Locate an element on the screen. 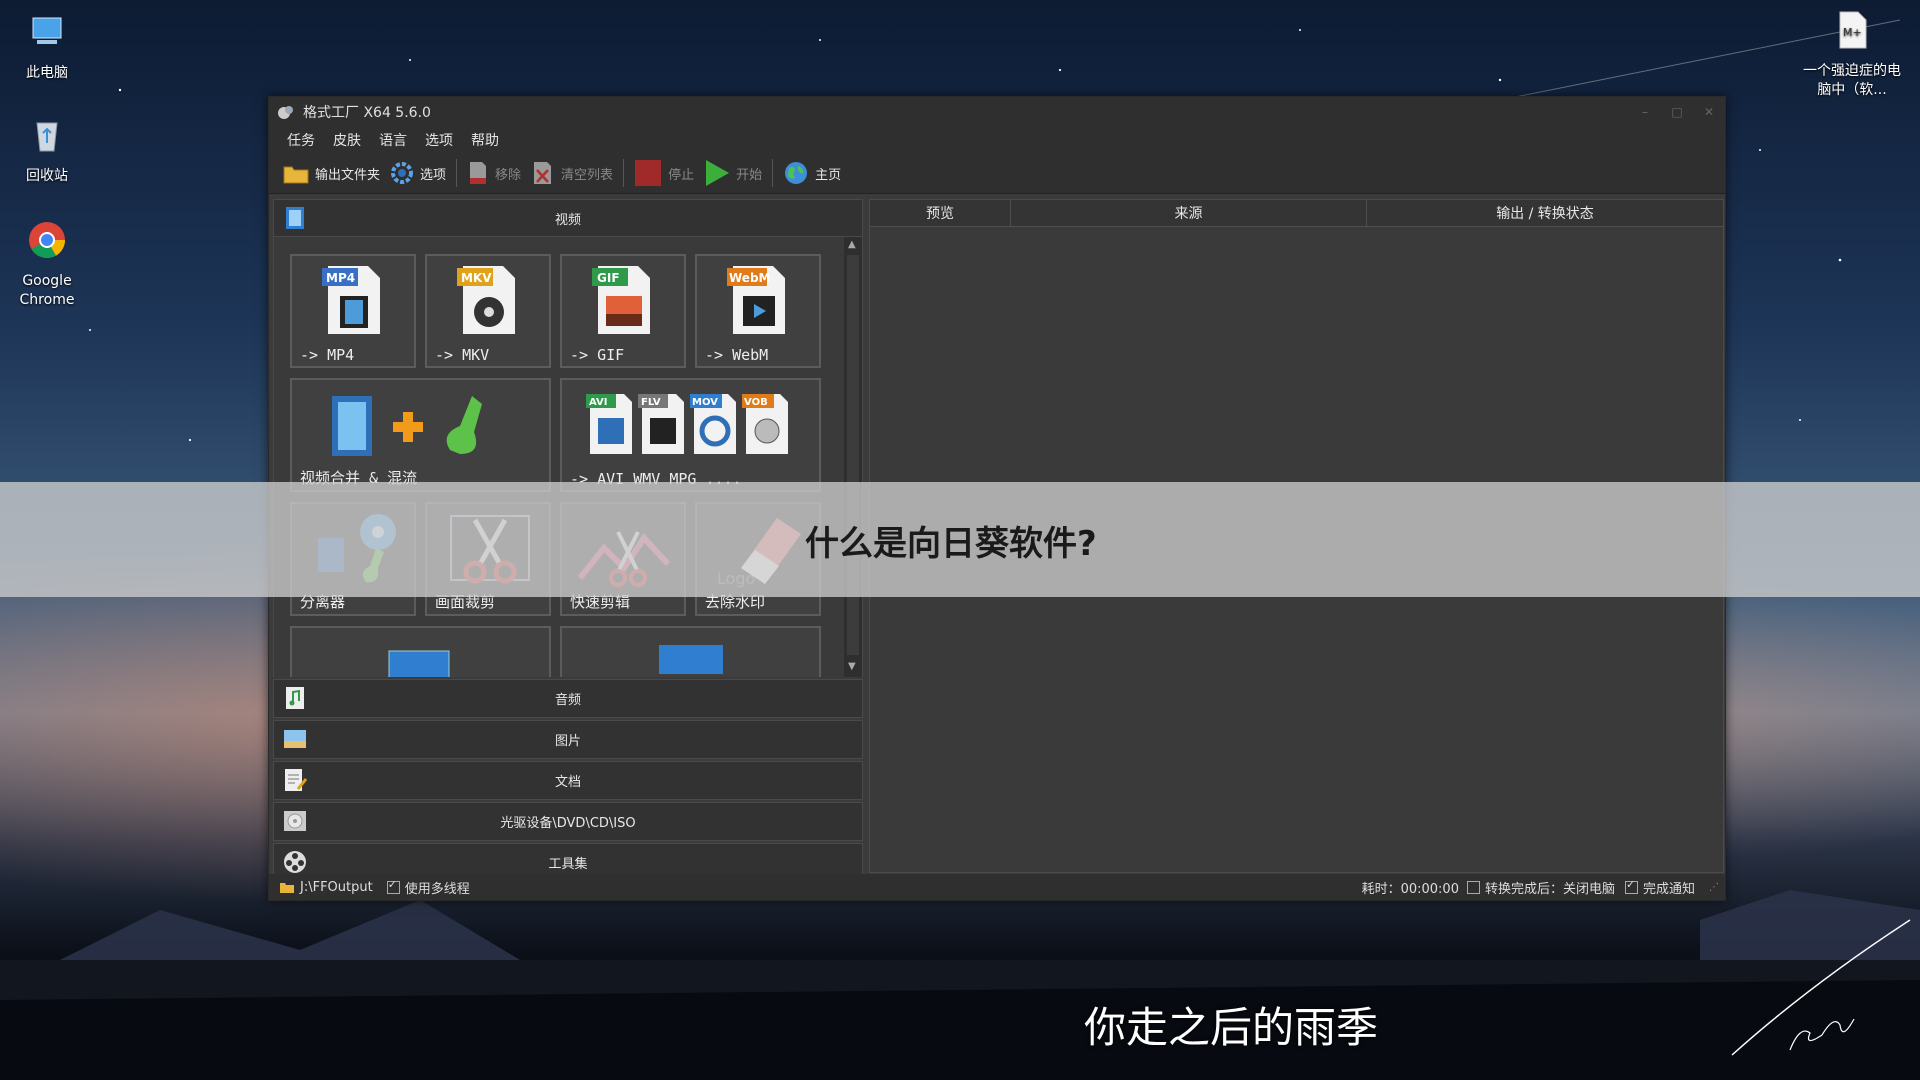  screen-record-icon is located at coordinates (419, 663).